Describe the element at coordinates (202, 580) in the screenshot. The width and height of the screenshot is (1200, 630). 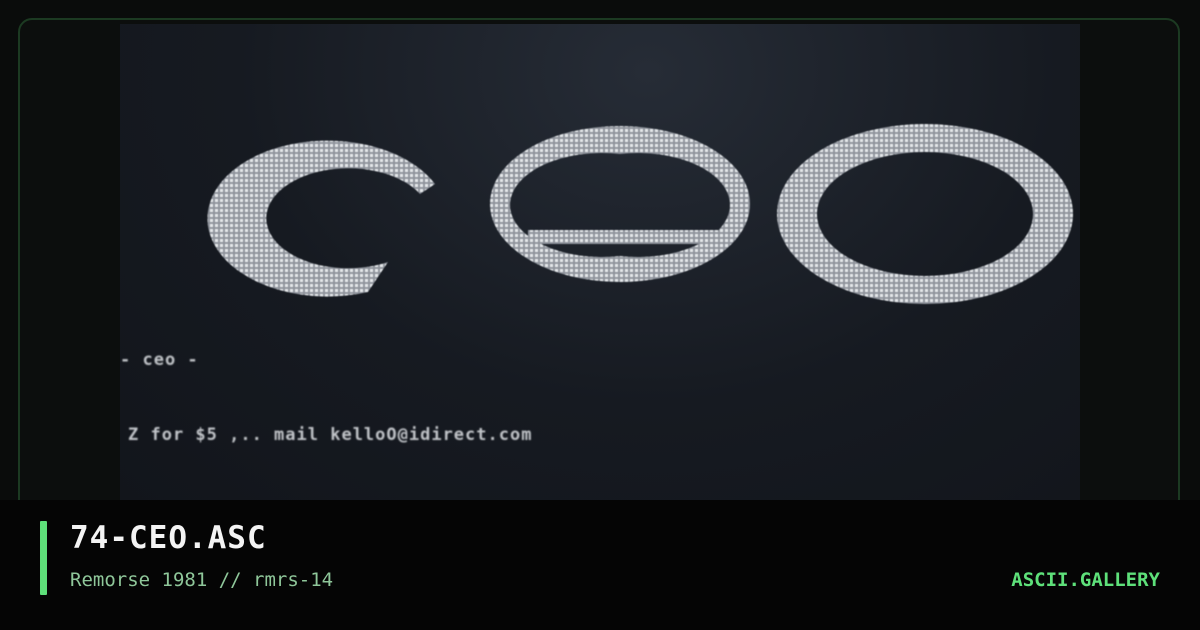
I see `artwork-subtitle: Remorse 1981 // rmrs-14` at that location.